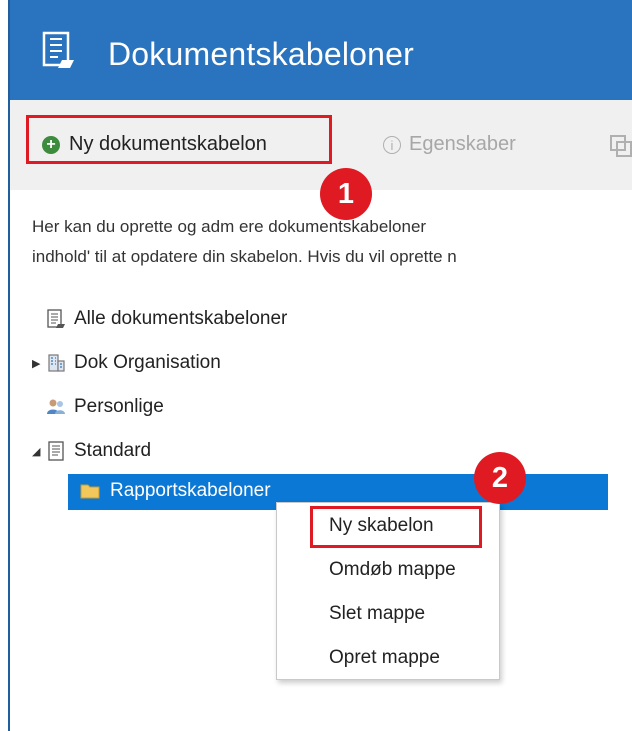  I want to click on tree-item-label: Alle dokumentskabeloner, so click(181, 318).